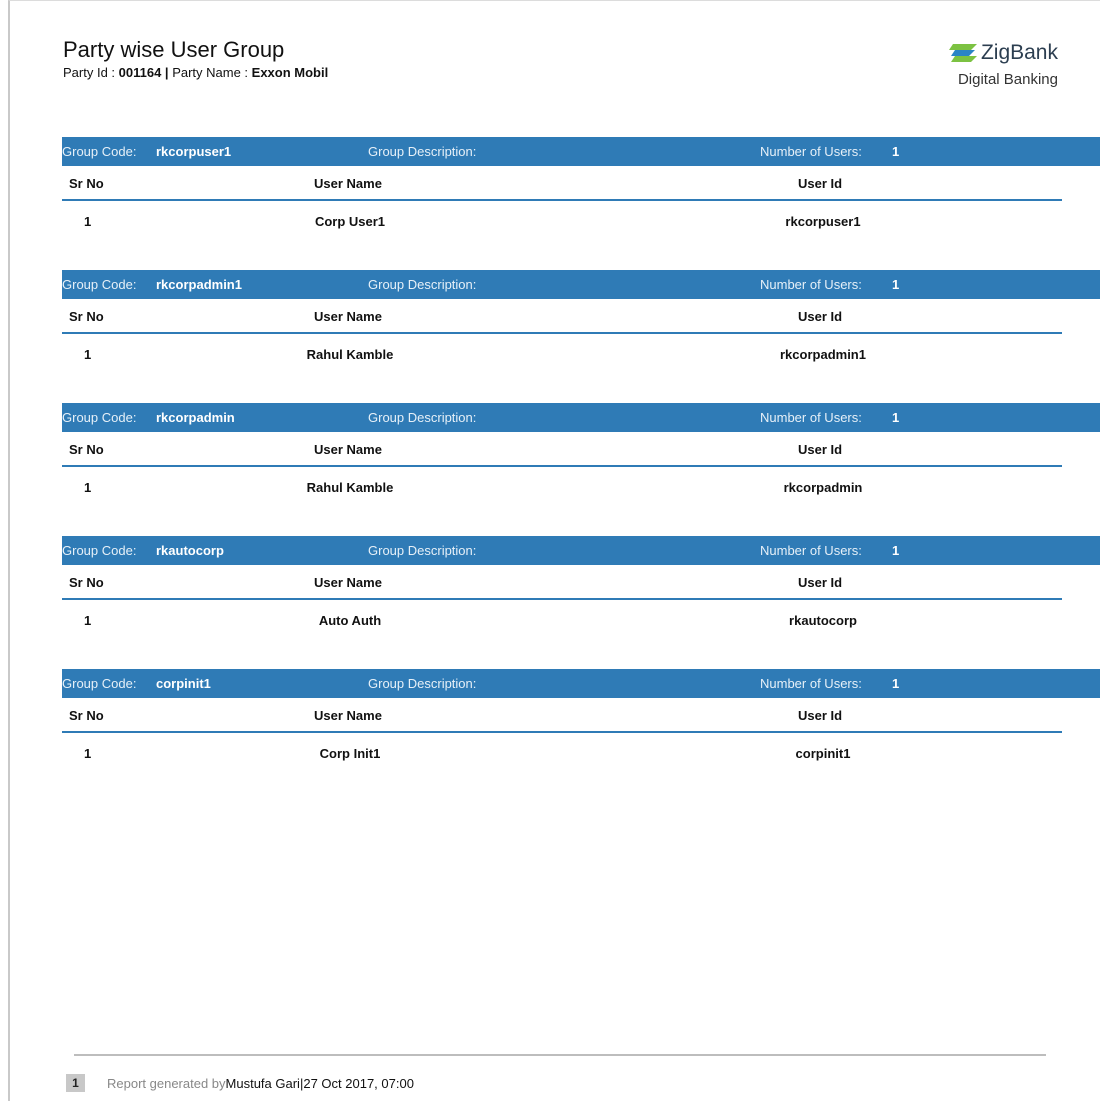 The width and height of the screenshot is (1100, 1101). I want to click on generated-by-label: Report generated by, so click(166, 1083).